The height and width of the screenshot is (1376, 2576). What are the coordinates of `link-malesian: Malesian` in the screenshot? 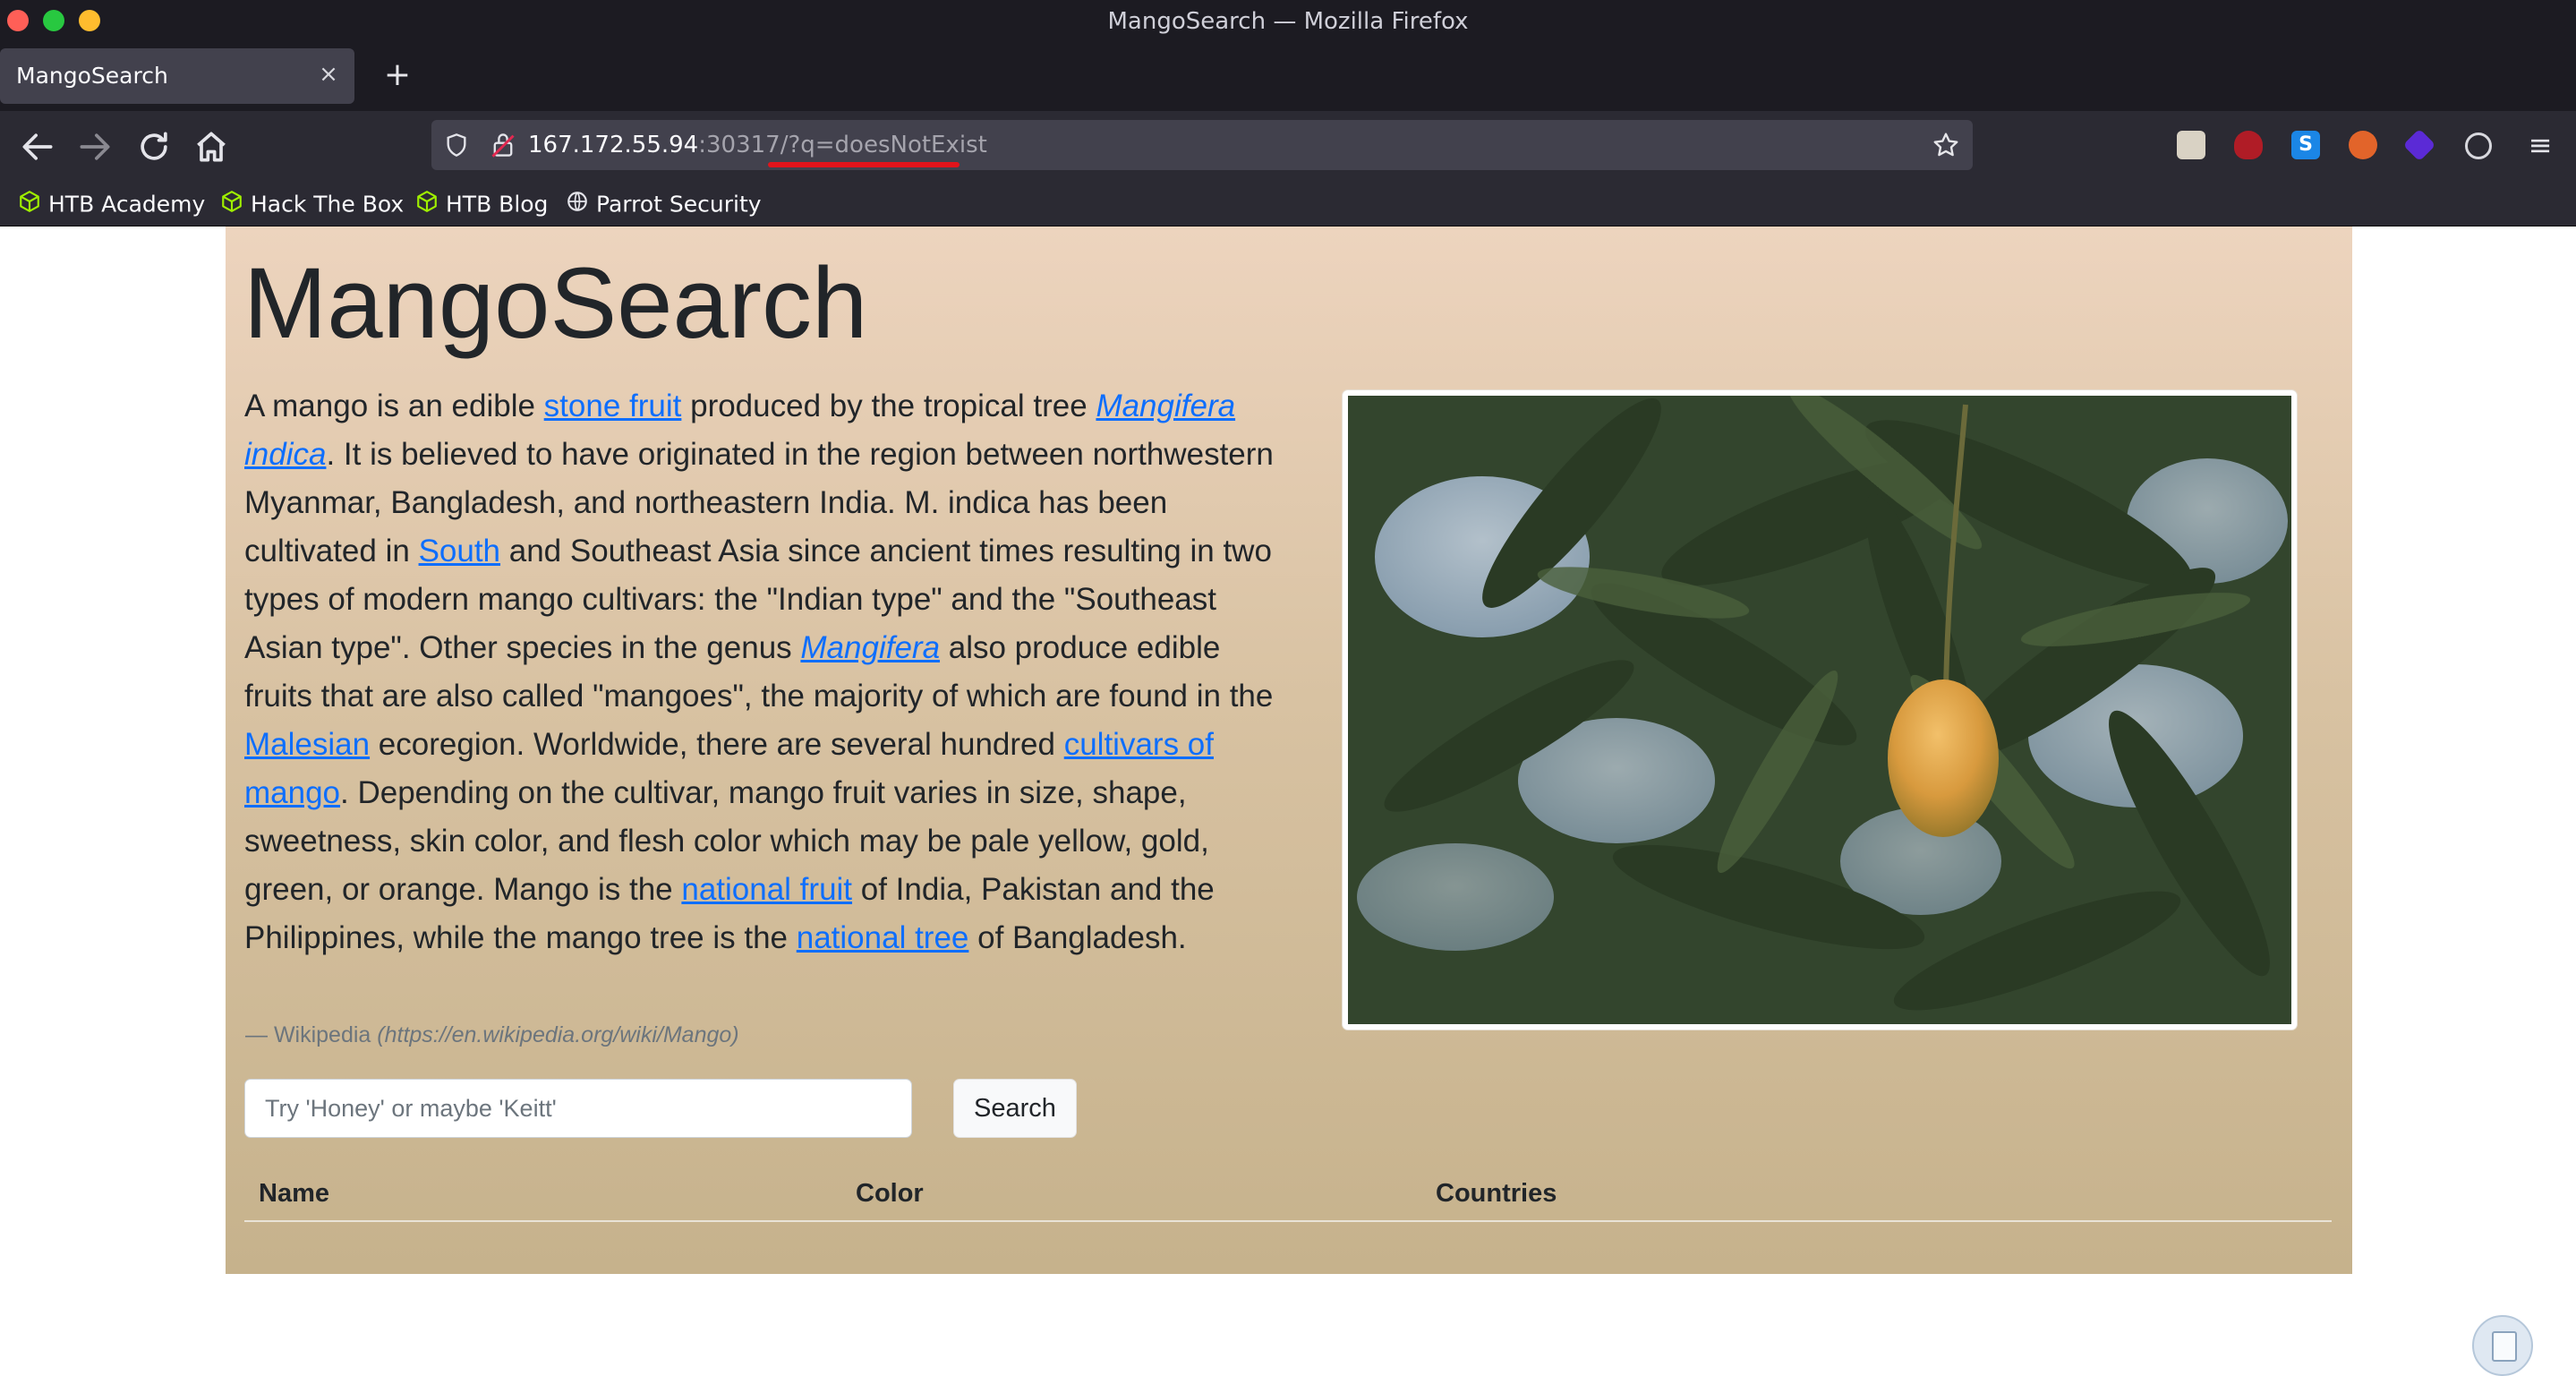 It's located at (307, 745).